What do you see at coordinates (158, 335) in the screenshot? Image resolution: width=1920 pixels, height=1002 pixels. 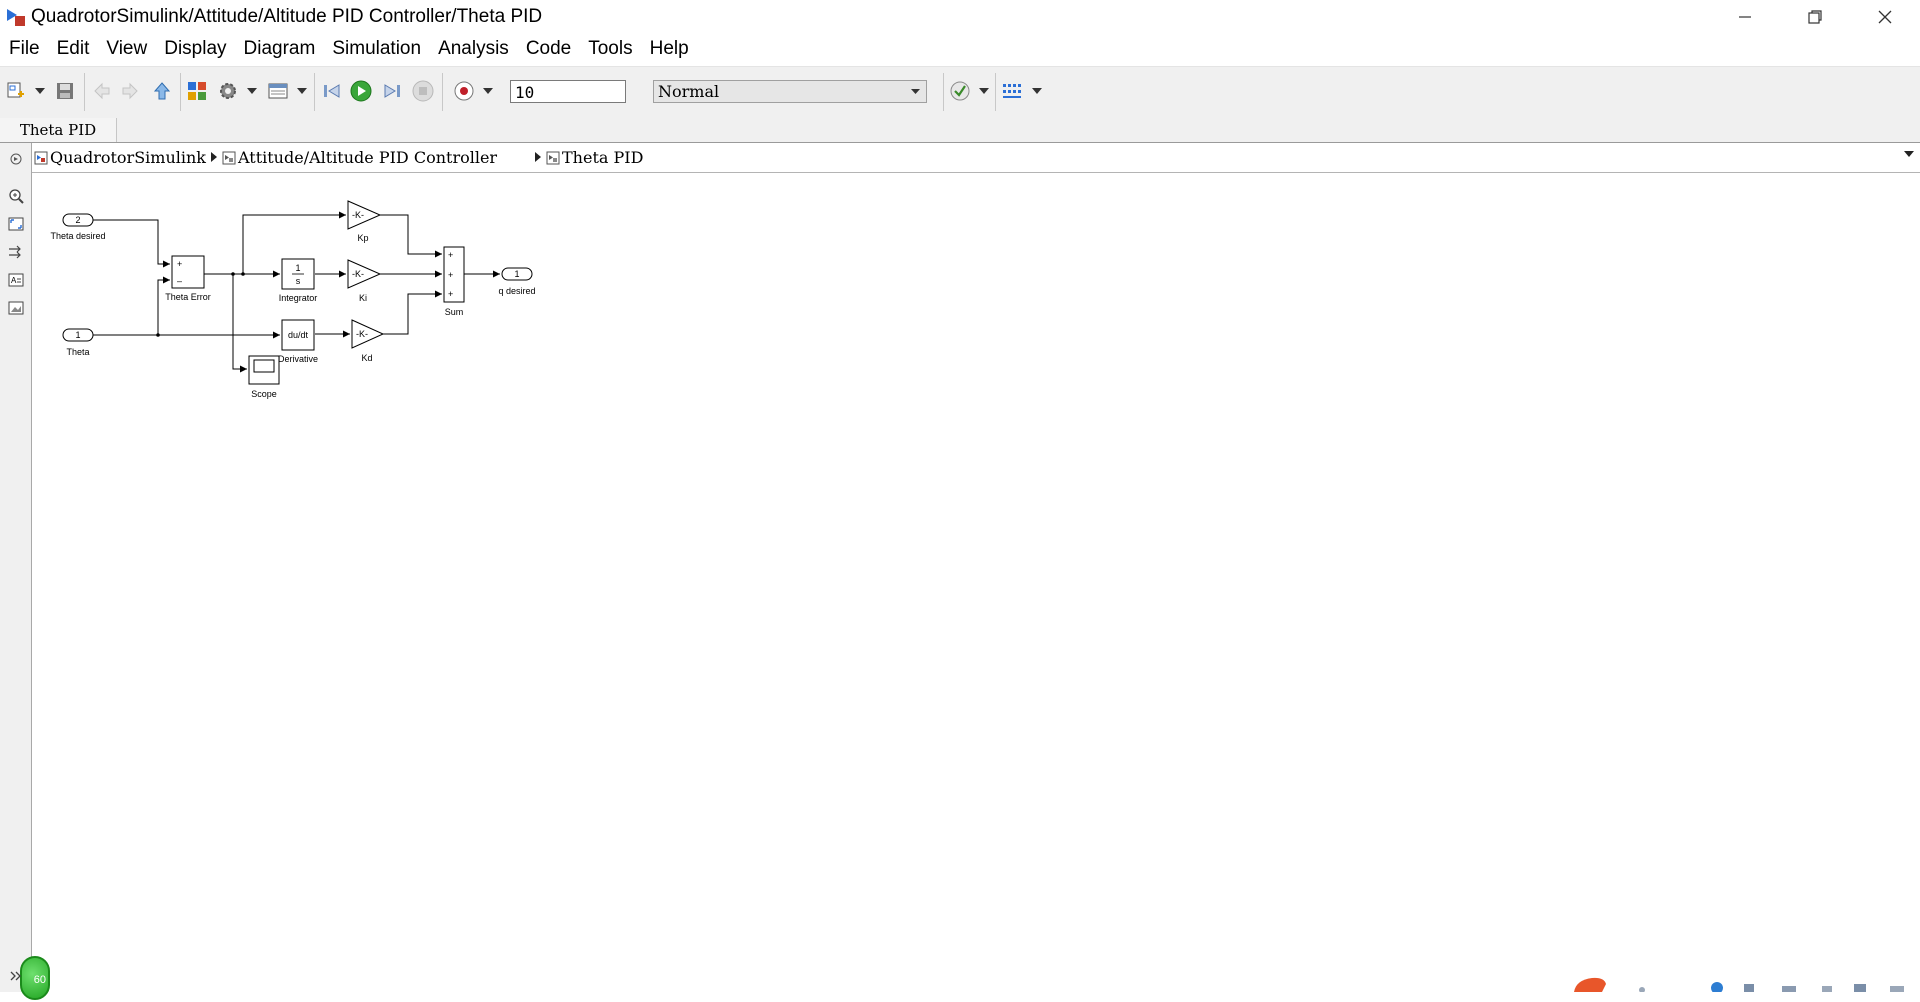 I see `branch-point` at bounding box center [158, 335].